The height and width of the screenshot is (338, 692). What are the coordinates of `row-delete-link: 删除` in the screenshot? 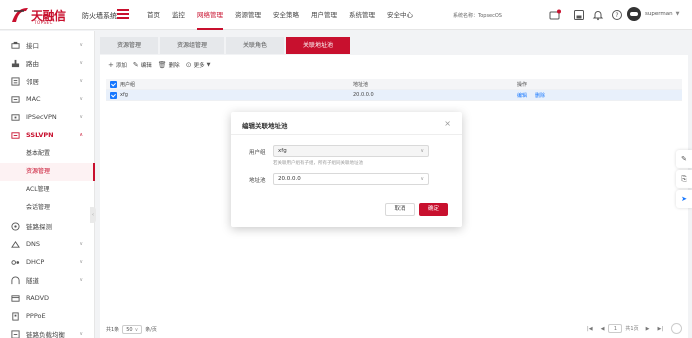 It's located at (540, 95).